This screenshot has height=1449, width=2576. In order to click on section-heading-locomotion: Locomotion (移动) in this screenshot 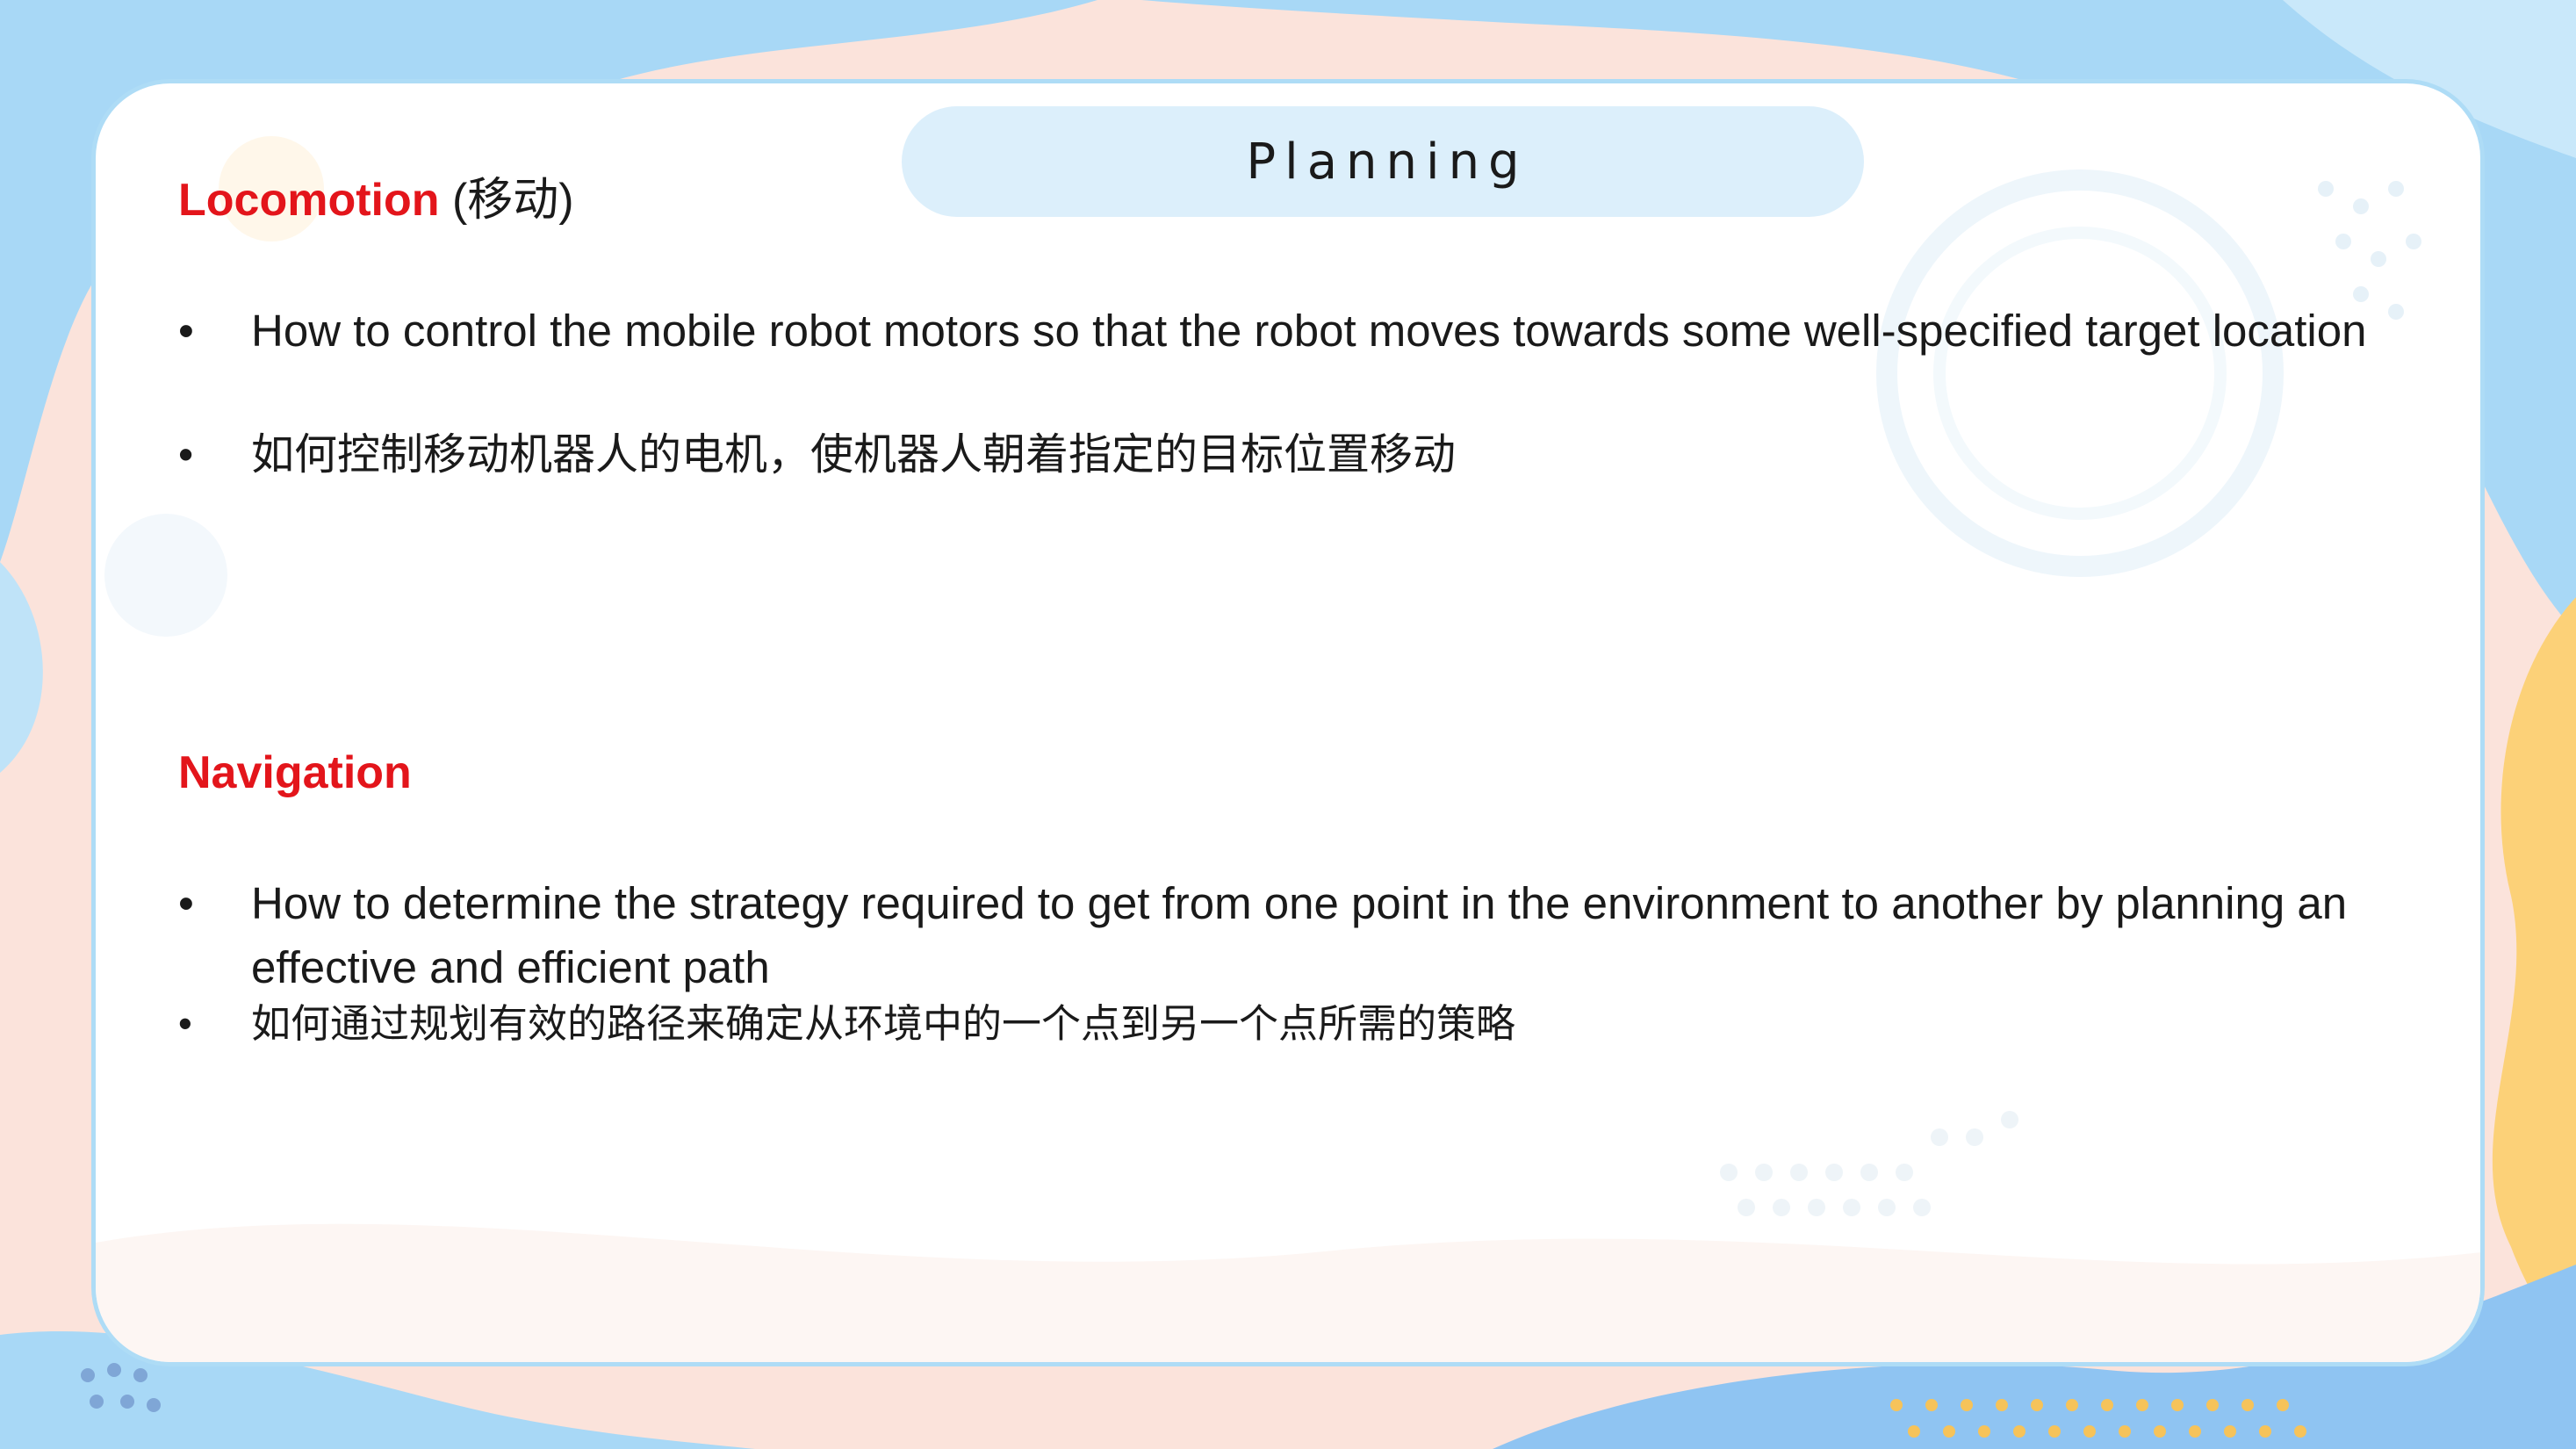, I will do `click(376, 200)`.